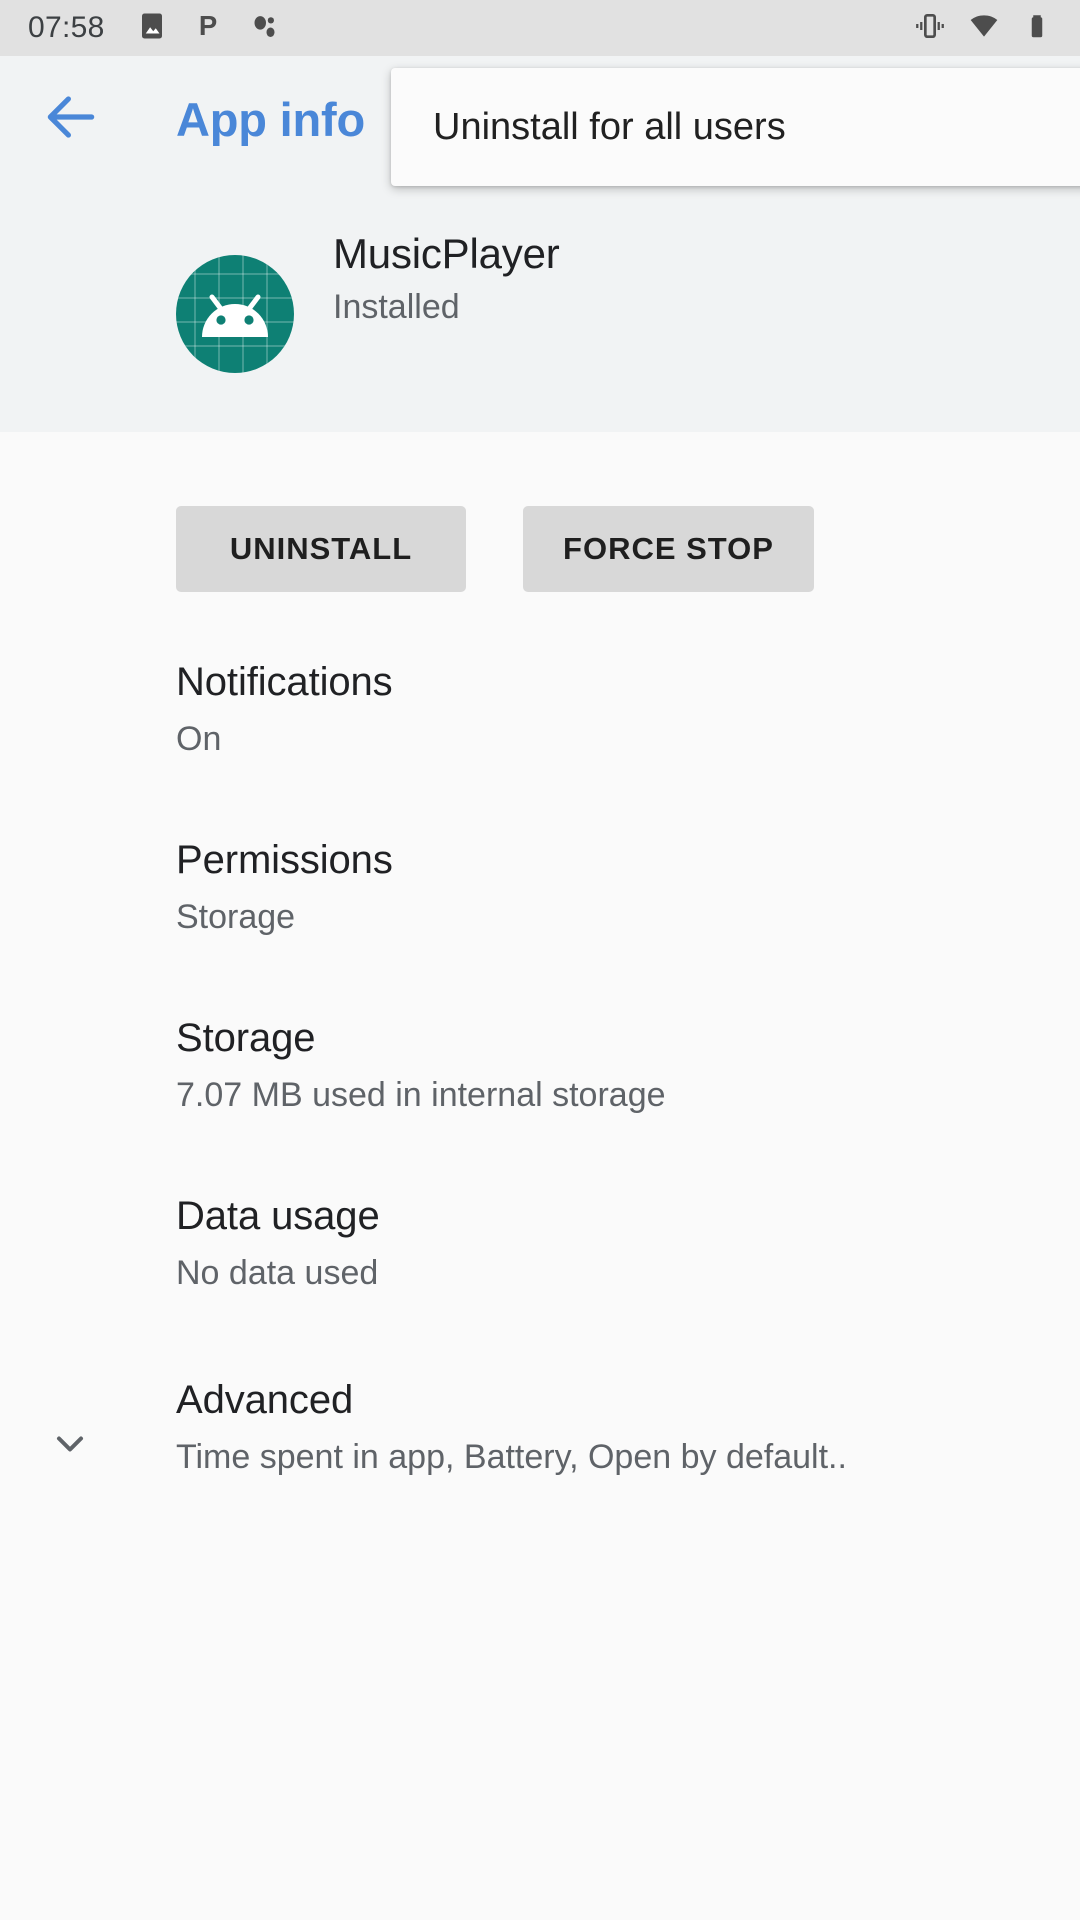 This screenshot has height=1920, width=1080. What do you see at coordinates (540, 717) in the screenshot?
I see `pref-item-notifications: Notifications On` at bounding box center [540, 717].